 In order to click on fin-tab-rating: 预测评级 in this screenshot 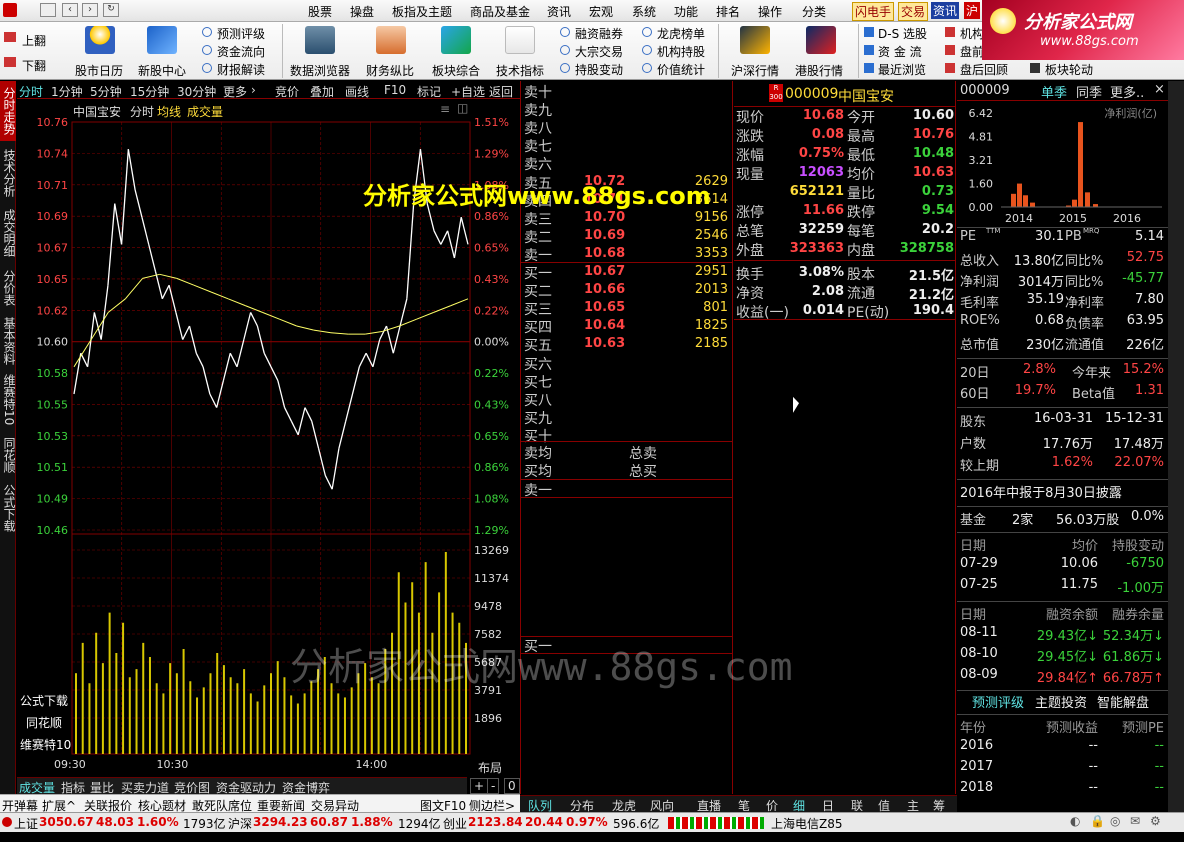, I will do `click(998, 701)`.